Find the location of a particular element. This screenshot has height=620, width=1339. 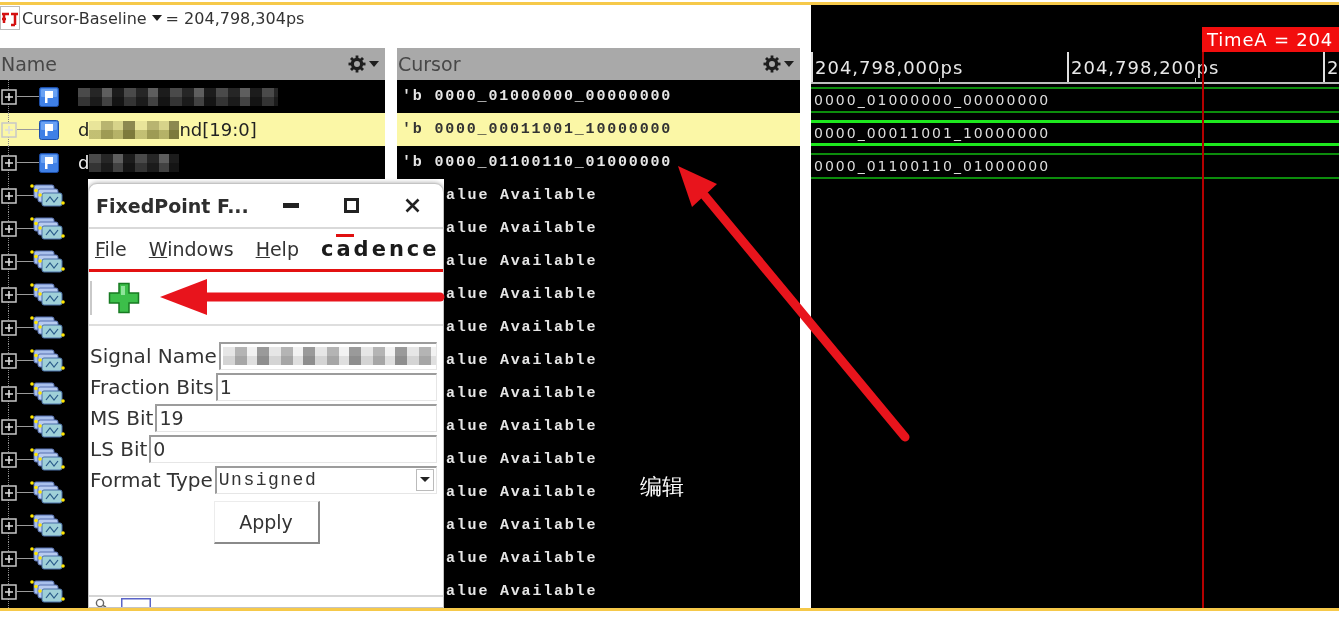

menu-item: File is located at coordinates (111, 249).